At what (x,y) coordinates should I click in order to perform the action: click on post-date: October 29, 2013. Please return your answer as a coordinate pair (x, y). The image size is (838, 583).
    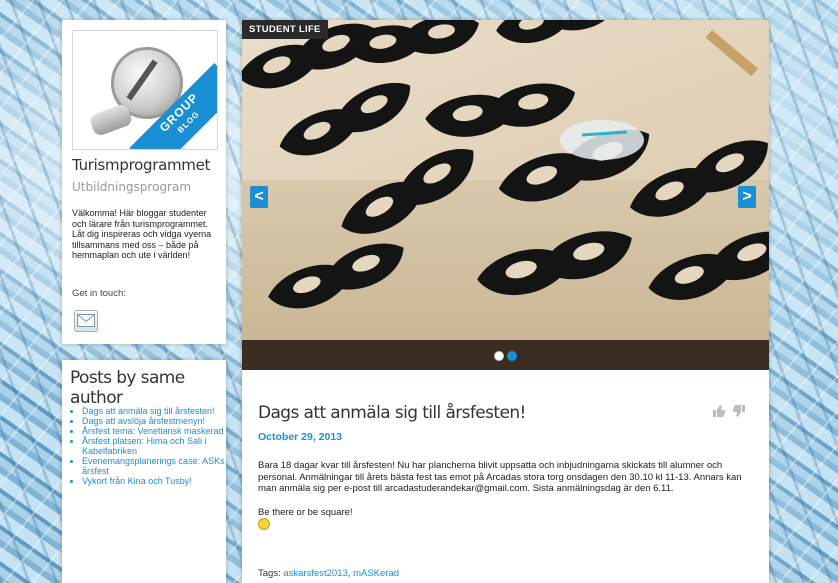
    Looking at the image, I should click on (300, 437).